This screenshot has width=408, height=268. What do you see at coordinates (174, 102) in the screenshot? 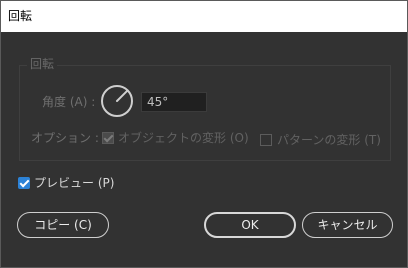
I see `angle-input` at bounding box center [174, 102].